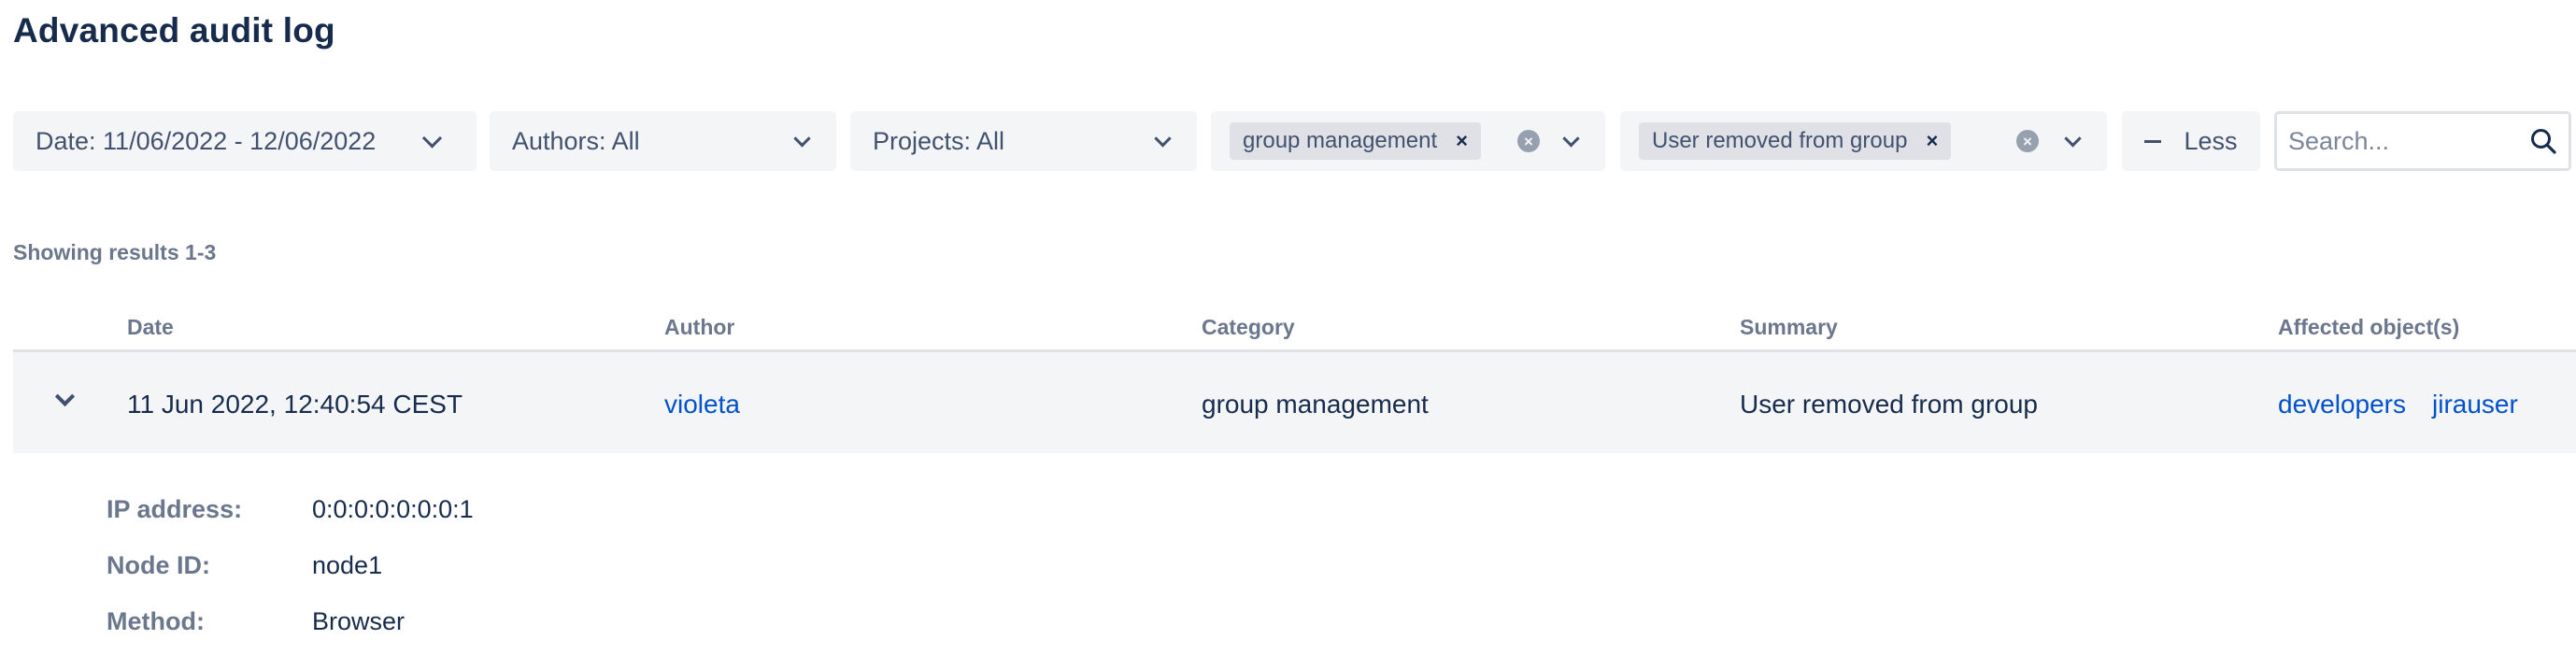  Describe the element at coordinates (158, 565) in the screenshot. I see `detail-label-node-id: Node ID:` at that location.